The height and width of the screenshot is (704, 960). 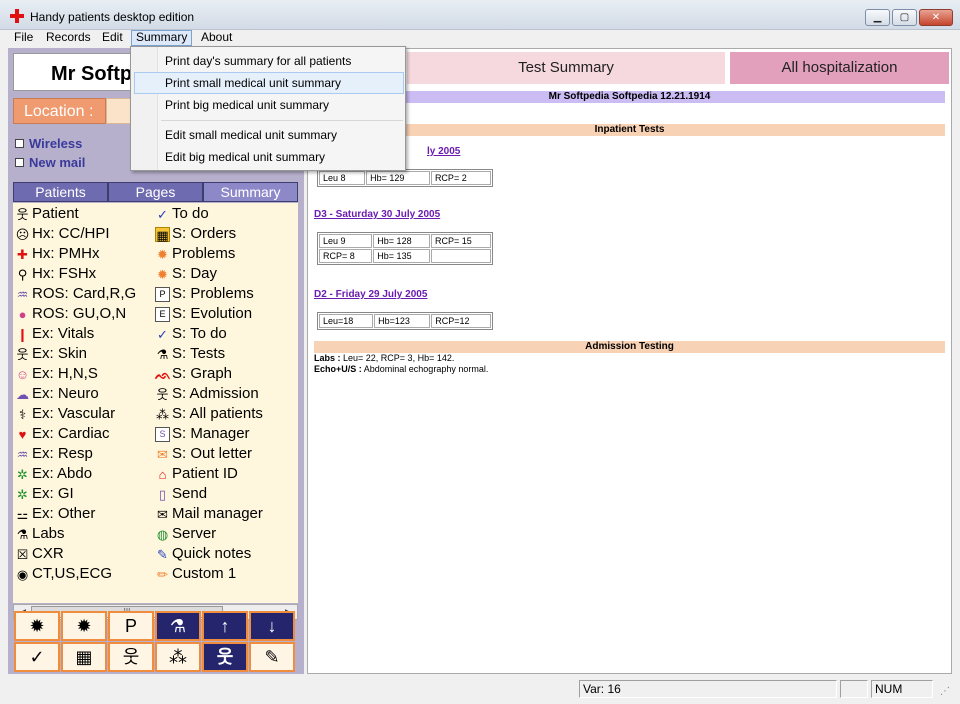 I want to click on resize-grip-icon: ⋰, so click(x=945, y=691).